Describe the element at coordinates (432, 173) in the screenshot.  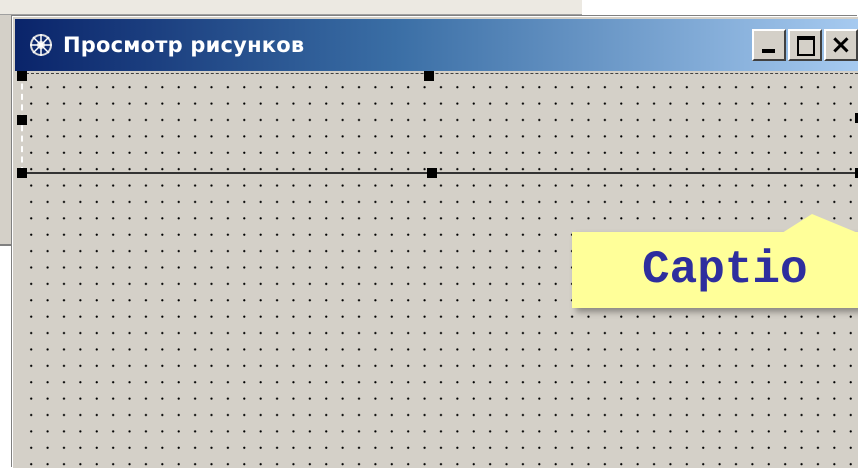
I see `resize-handle-bottom` at that location.